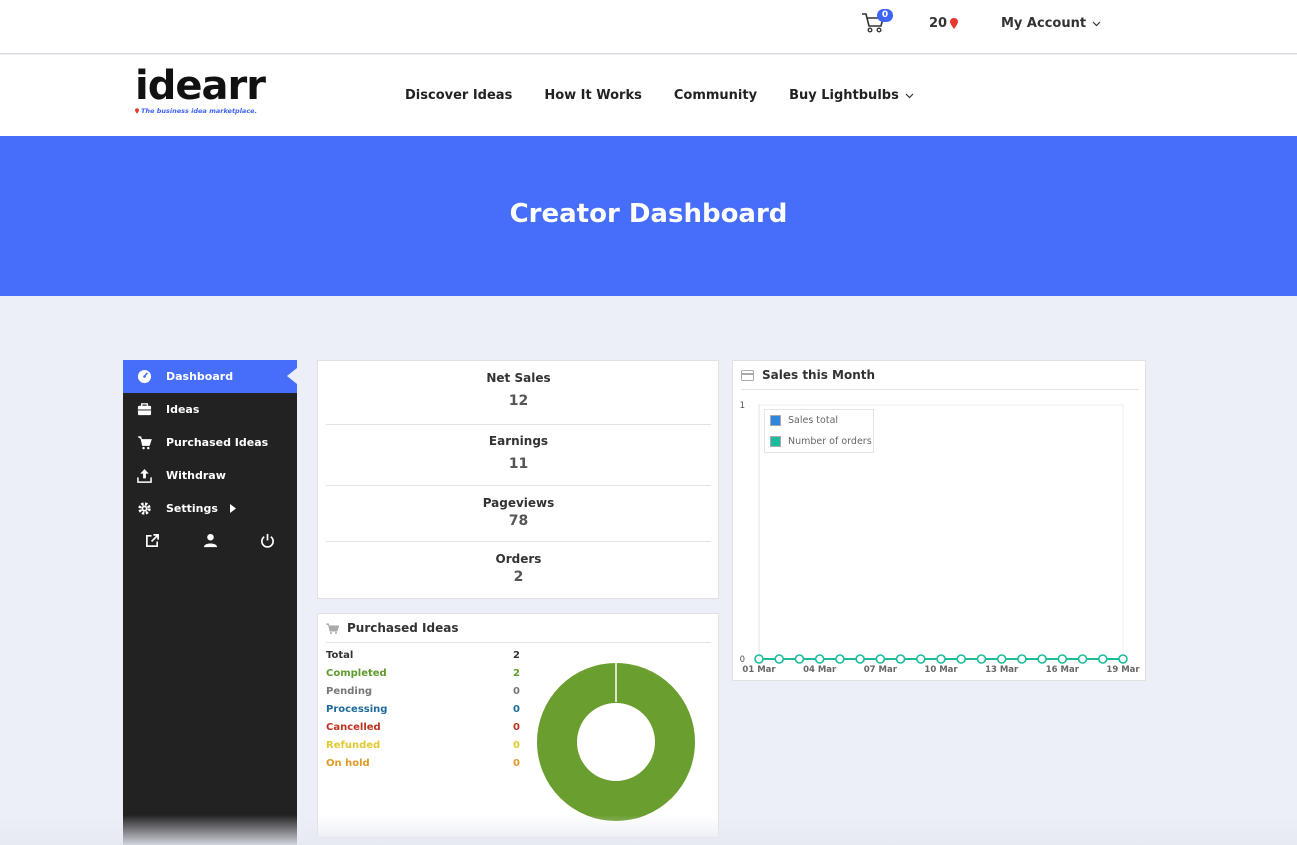 The width and height of the screenshot is (1297, 845). I want to click on nav-how-it-works-label: How It Works, so click(593, 95).